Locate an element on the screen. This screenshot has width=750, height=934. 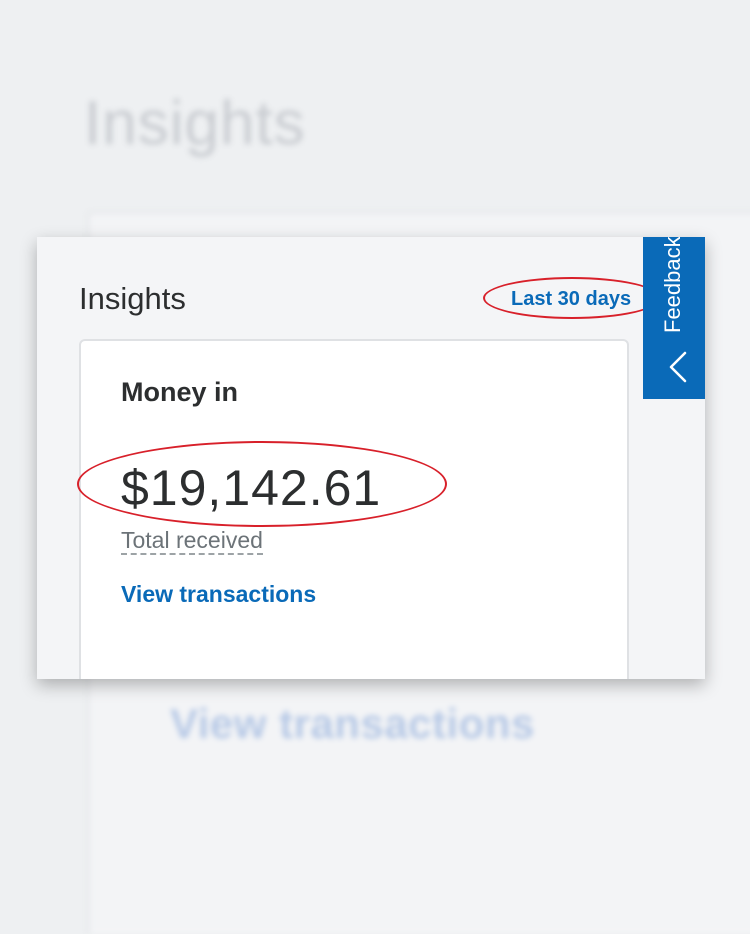
money-in-amount: $19,142.61 is located at coordinates (251, 488).